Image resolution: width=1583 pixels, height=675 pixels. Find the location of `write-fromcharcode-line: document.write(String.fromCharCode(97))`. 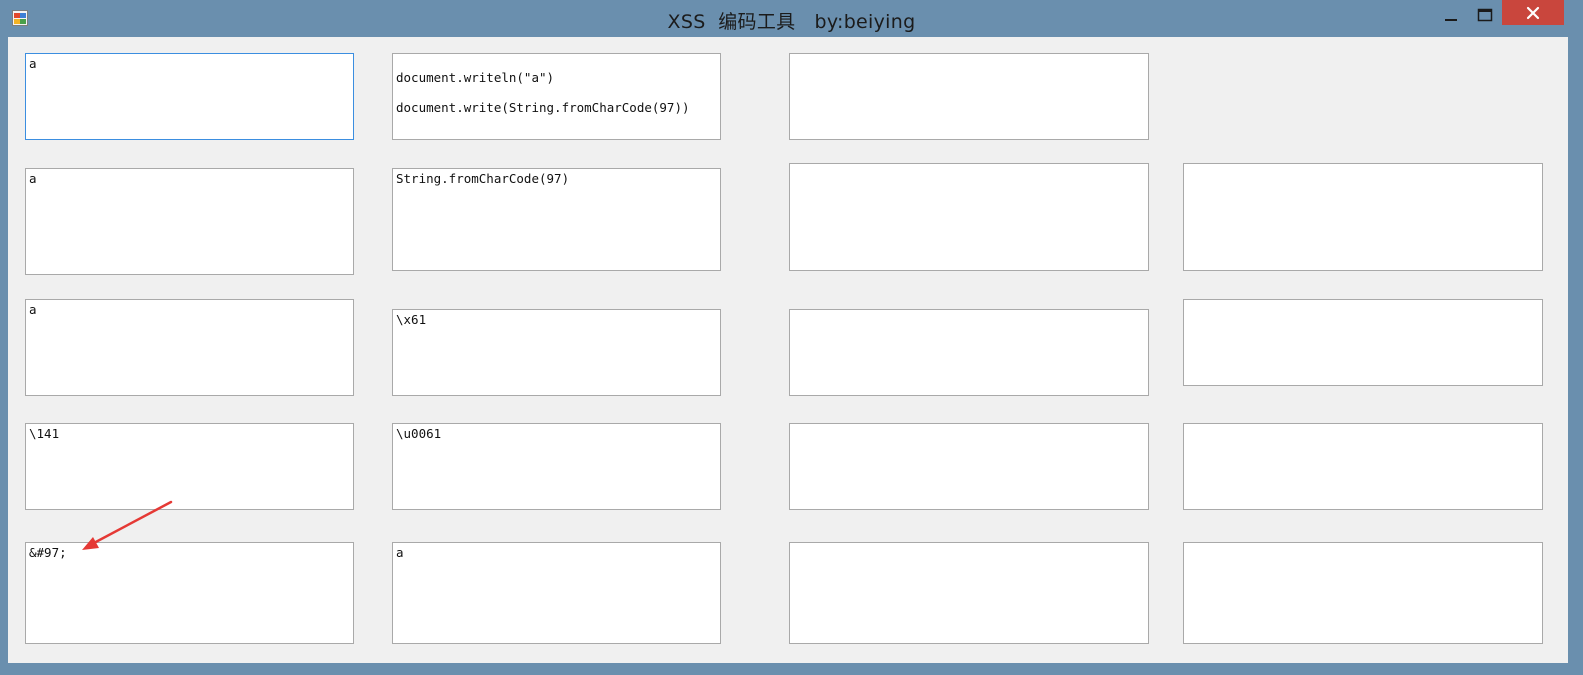

write-fromcharcode-line: document.write(String.fromCharCode(97)) is located at coordinates (543, 107).